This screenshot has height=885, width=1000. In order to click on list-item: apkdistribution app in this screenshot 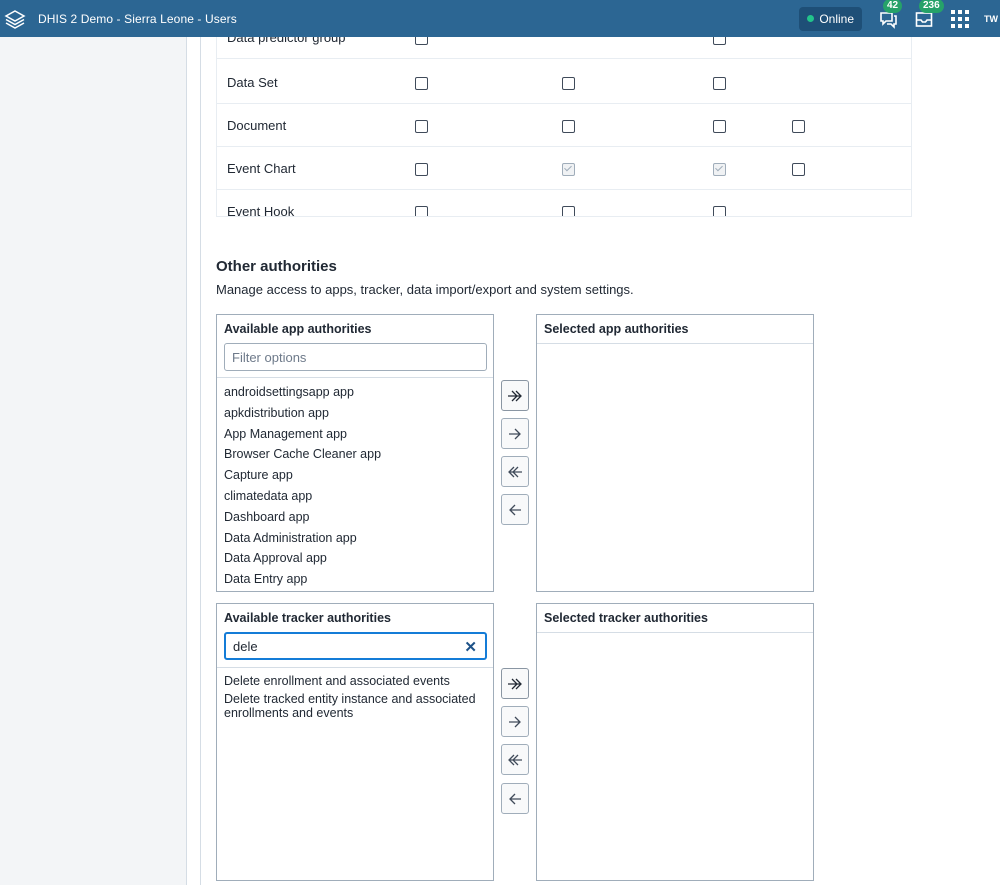, I will do `click(302, 413)`.